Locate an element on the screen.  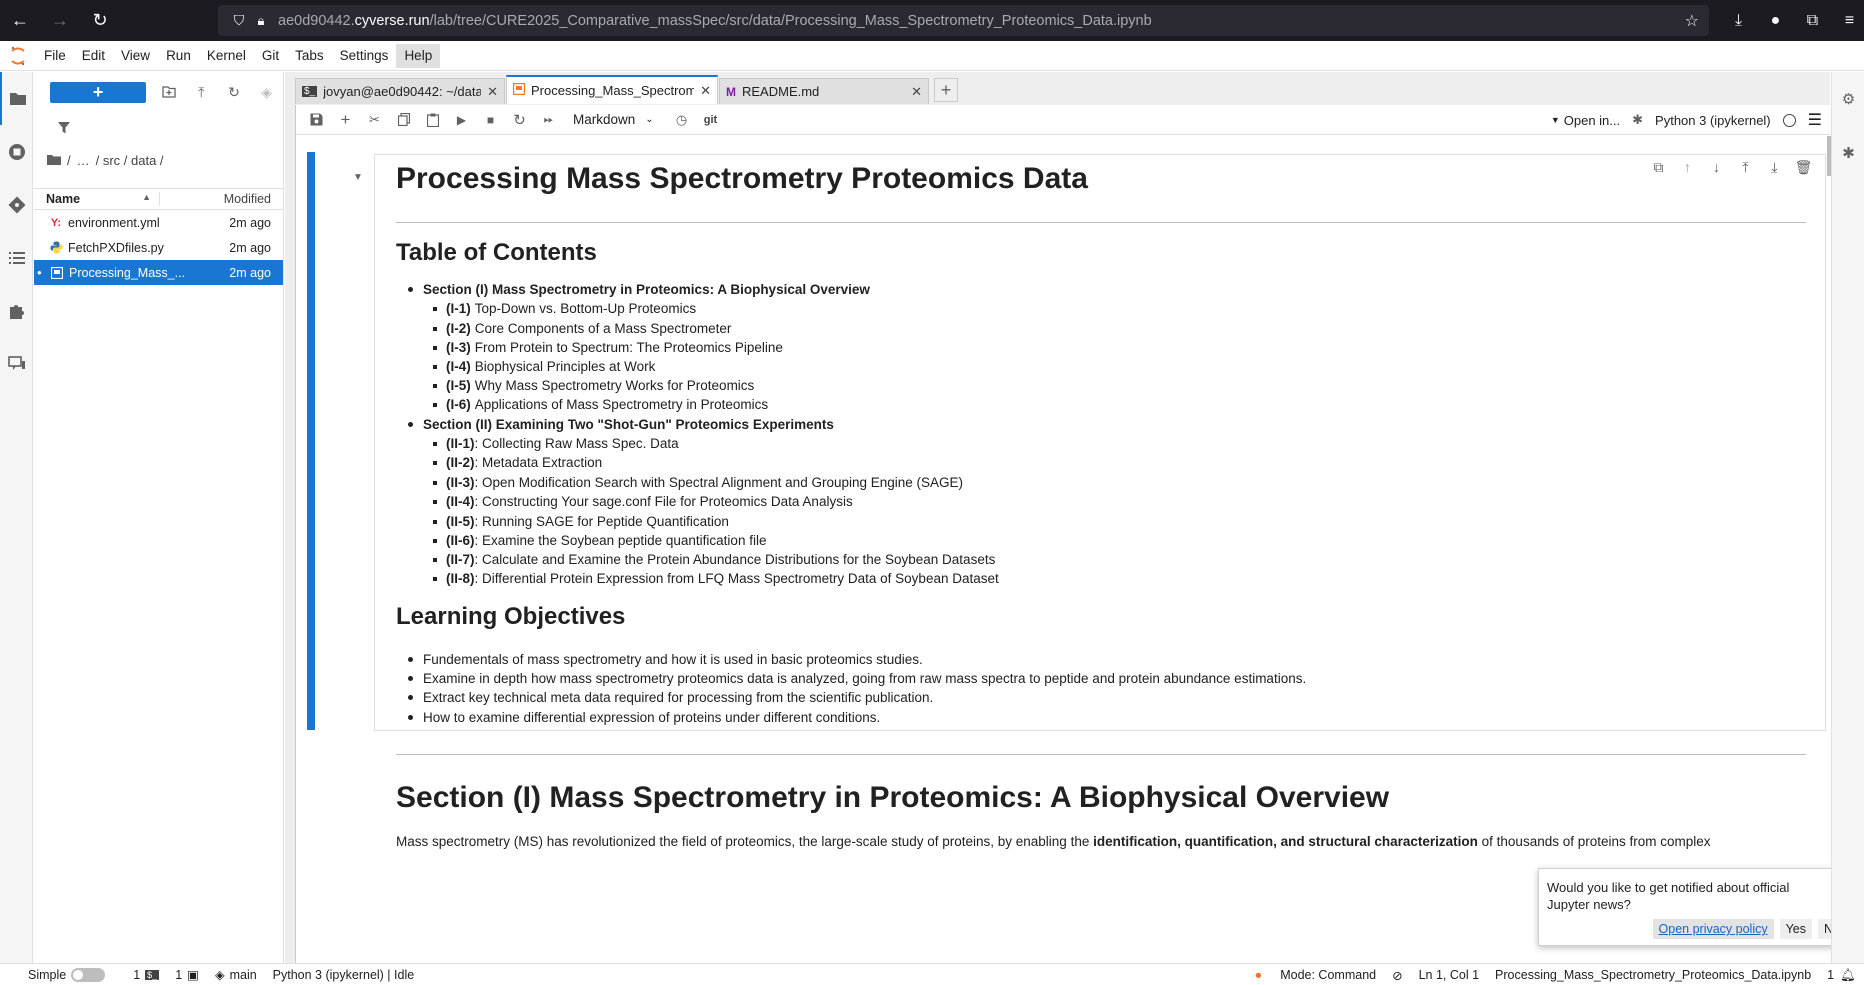
notebook-tab-icon is located at coordinates (519, 90).